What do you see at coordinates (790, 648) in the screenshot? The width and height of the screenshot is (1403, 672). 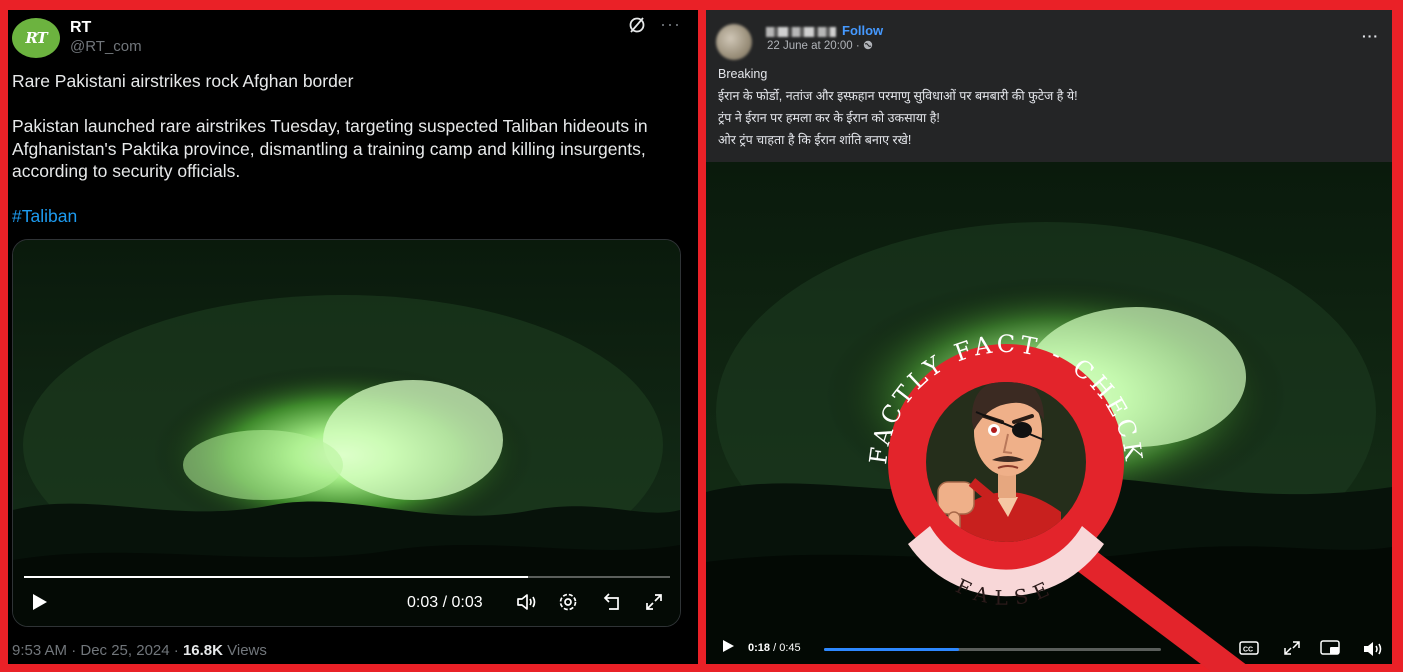 I see `time-total: 0:45` at bounding box center [790, 648].